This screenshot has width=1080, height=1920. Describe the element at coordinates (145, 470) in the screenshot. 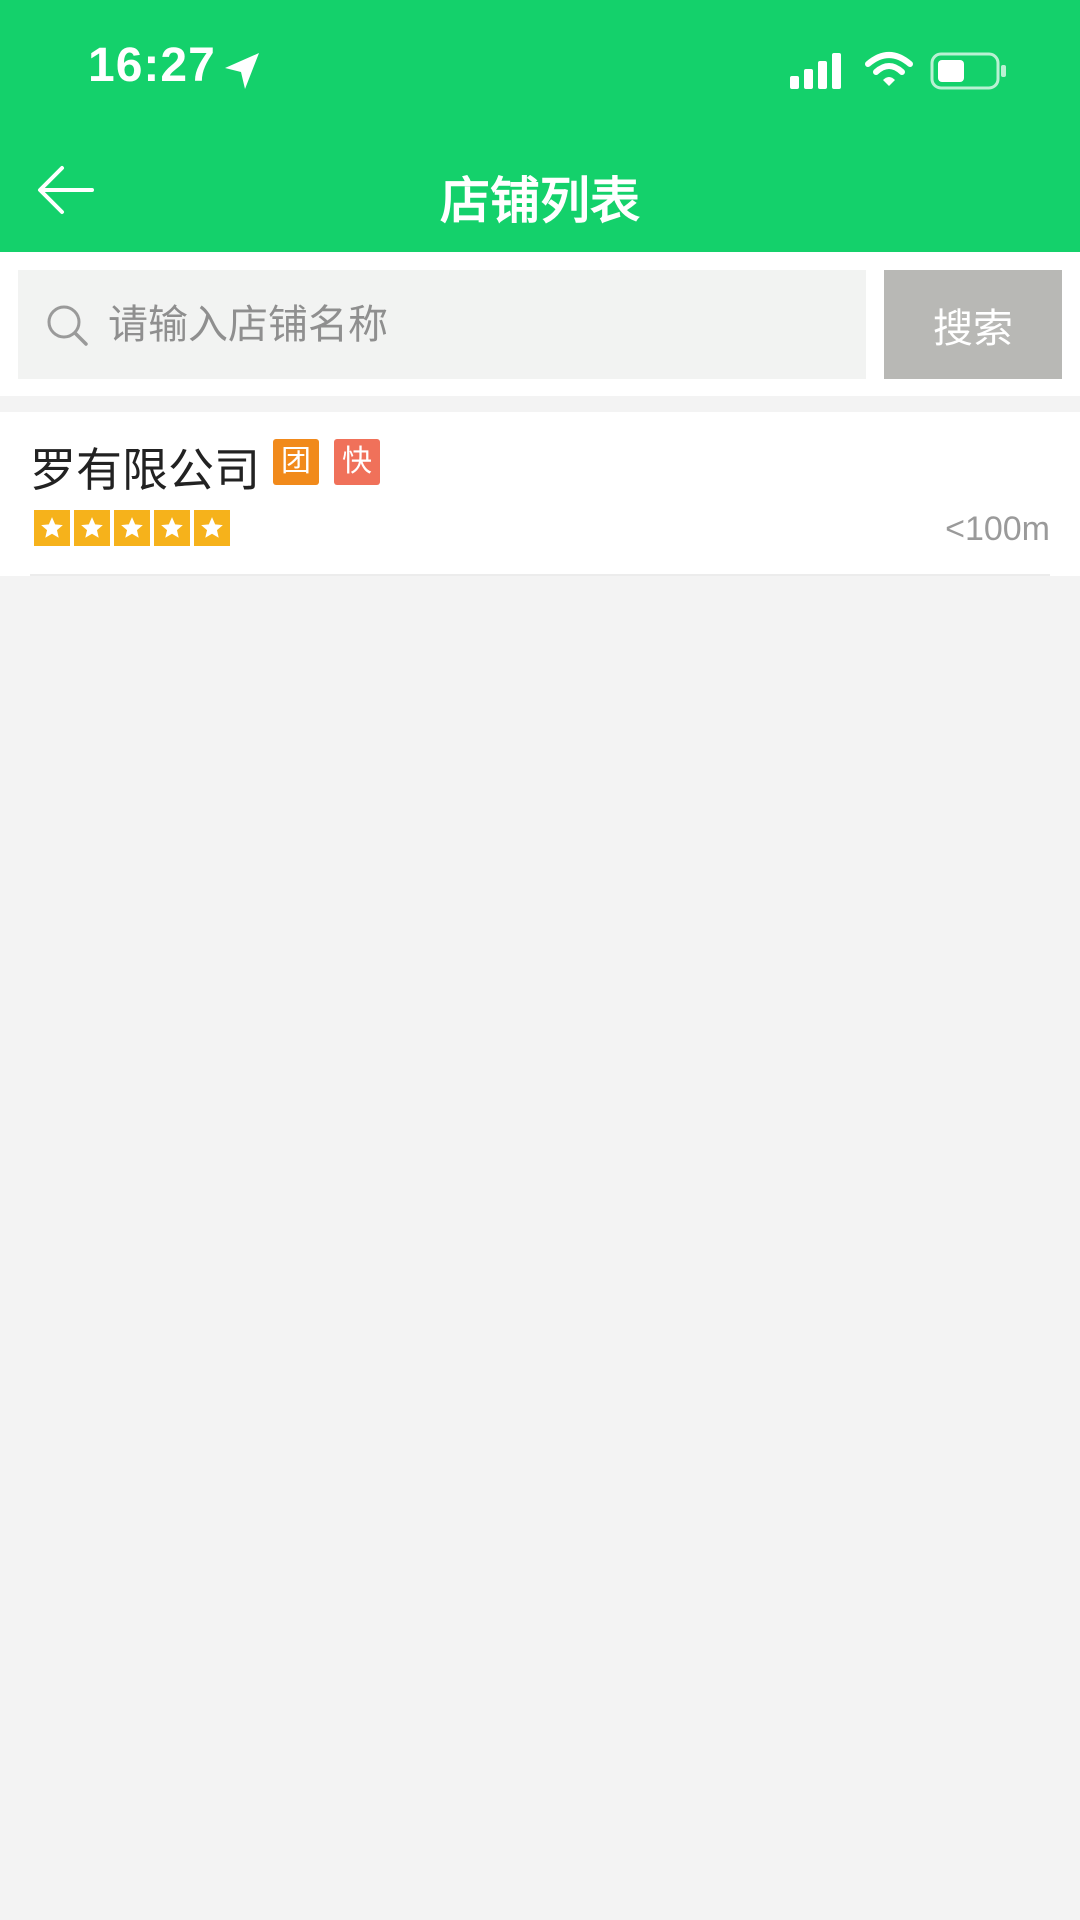

I see `store-name: 罗有限公司` at that location.